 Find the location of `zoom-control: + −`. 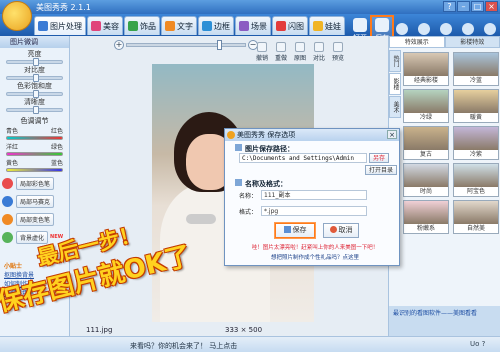

zoom-control: + − is located at coordinates (186, 45).